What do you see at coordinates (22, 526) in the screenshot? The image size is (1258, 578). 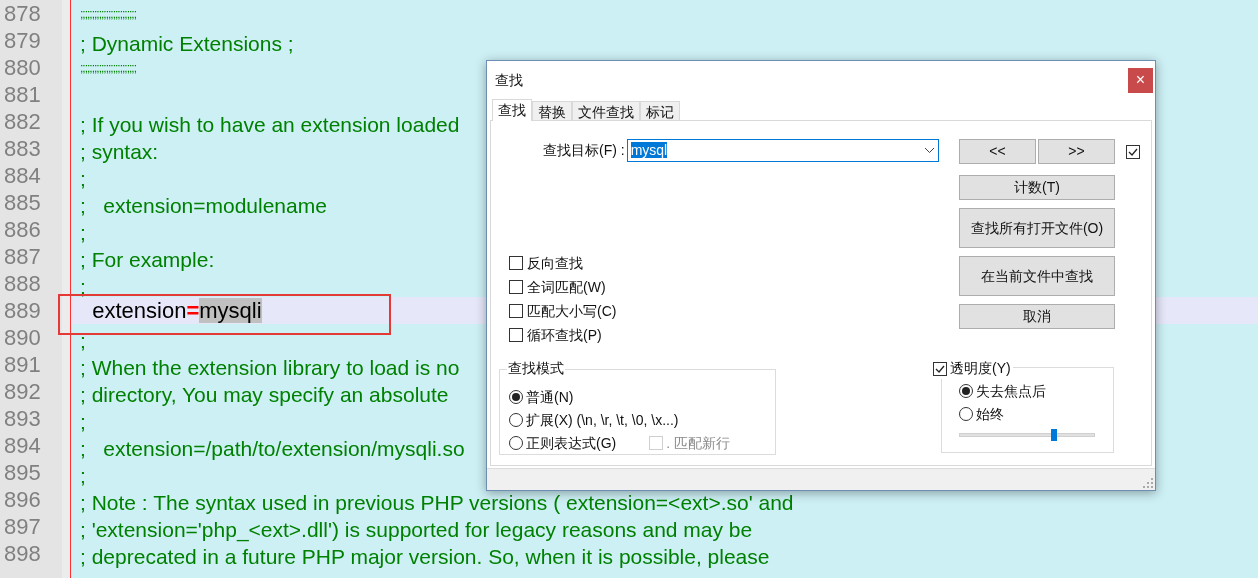 I see `line-number: 897` at bounding box center [22, 526].